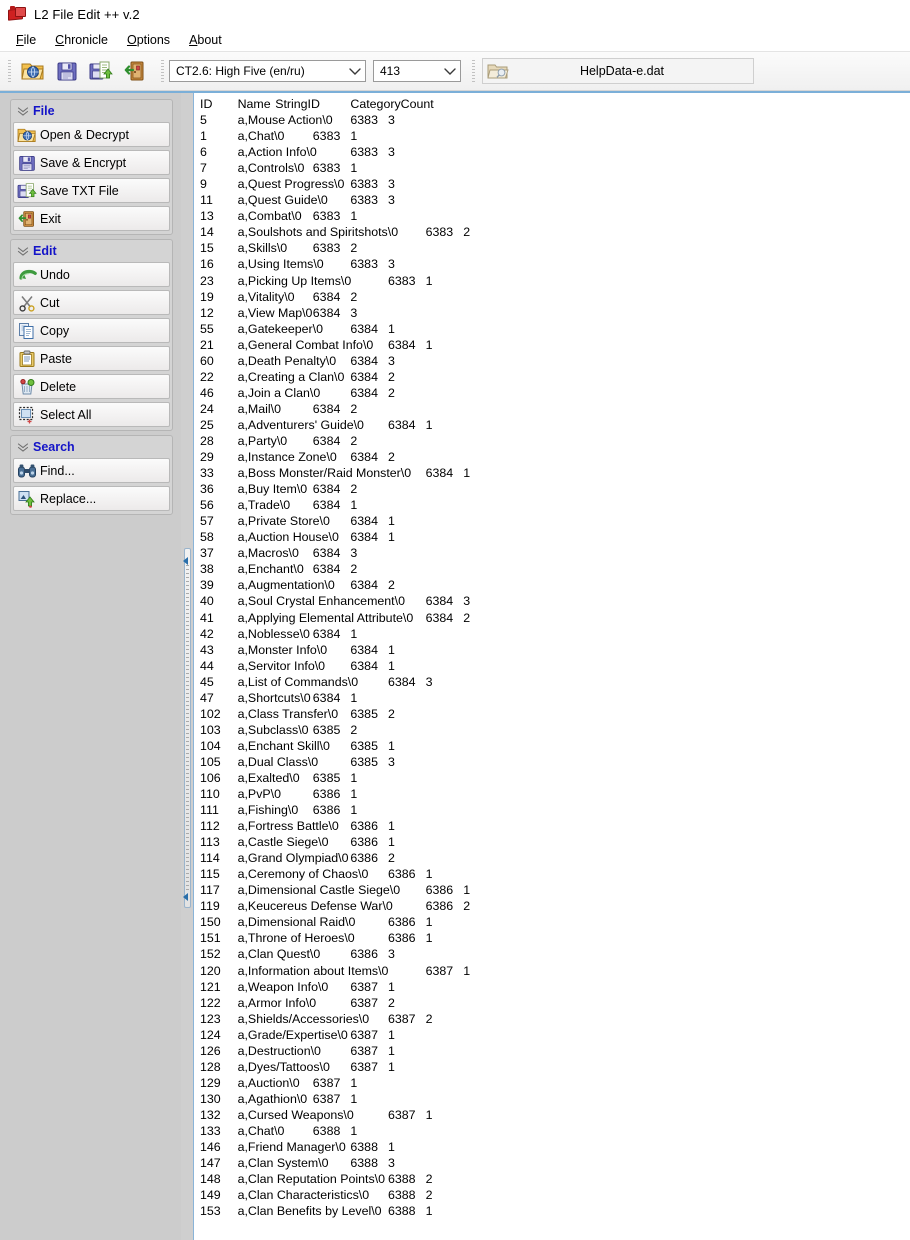 This screenshot has width=910, height=1240. I want to click on splitter-arrow-bottom-icon, so click(185, 897).